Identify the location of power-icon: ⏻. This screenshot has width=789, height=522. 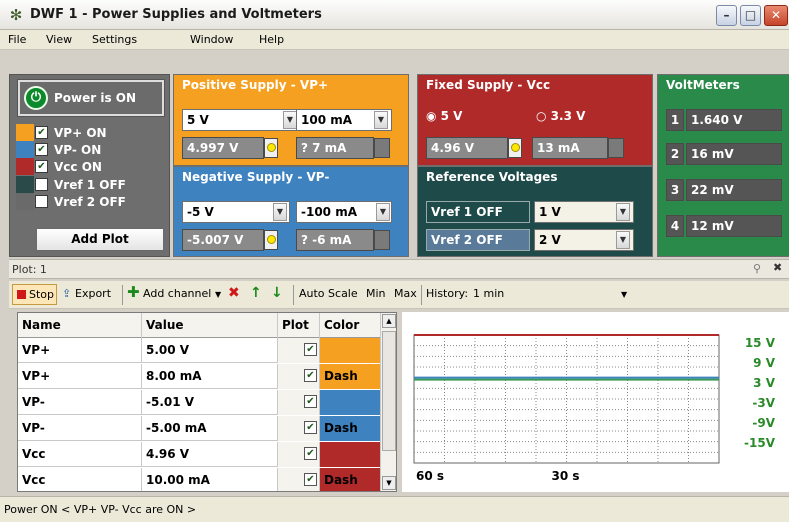
(36, 98).